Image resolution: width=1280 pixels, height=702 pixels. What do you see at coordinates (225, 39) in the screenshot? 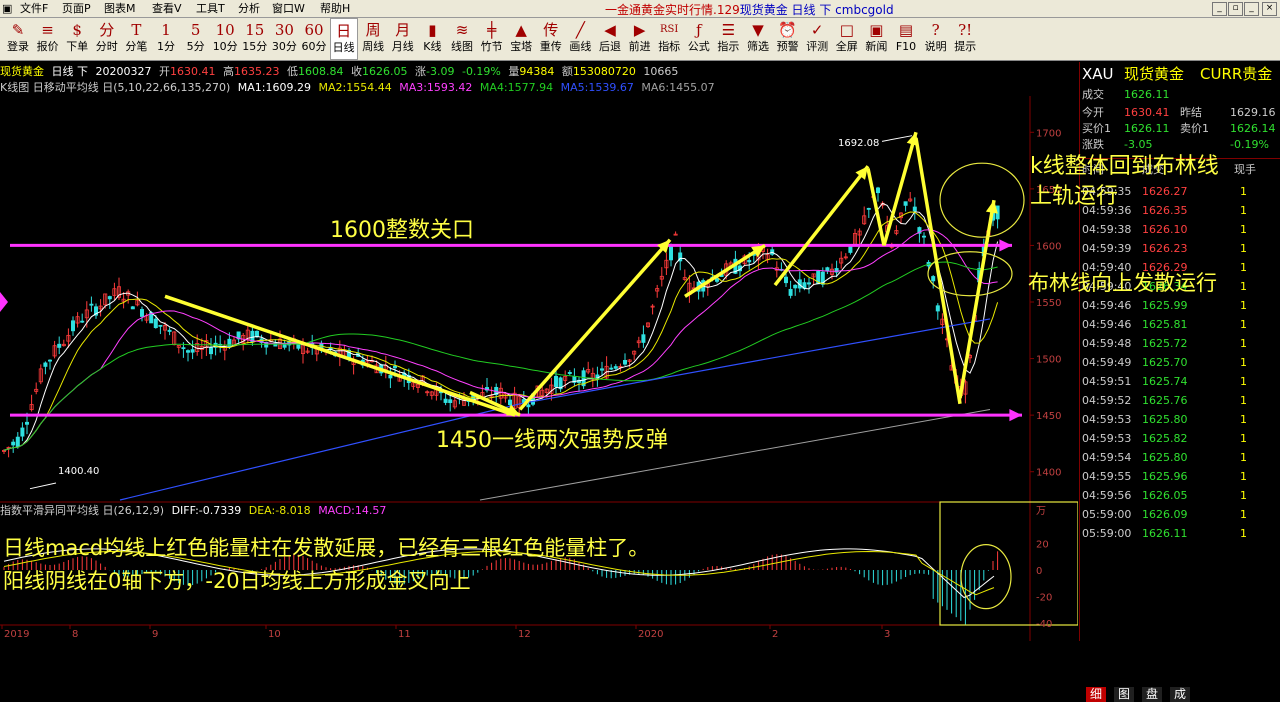
I see `toolbar-button-7: 10 10分` at bounding box center [225, 39].